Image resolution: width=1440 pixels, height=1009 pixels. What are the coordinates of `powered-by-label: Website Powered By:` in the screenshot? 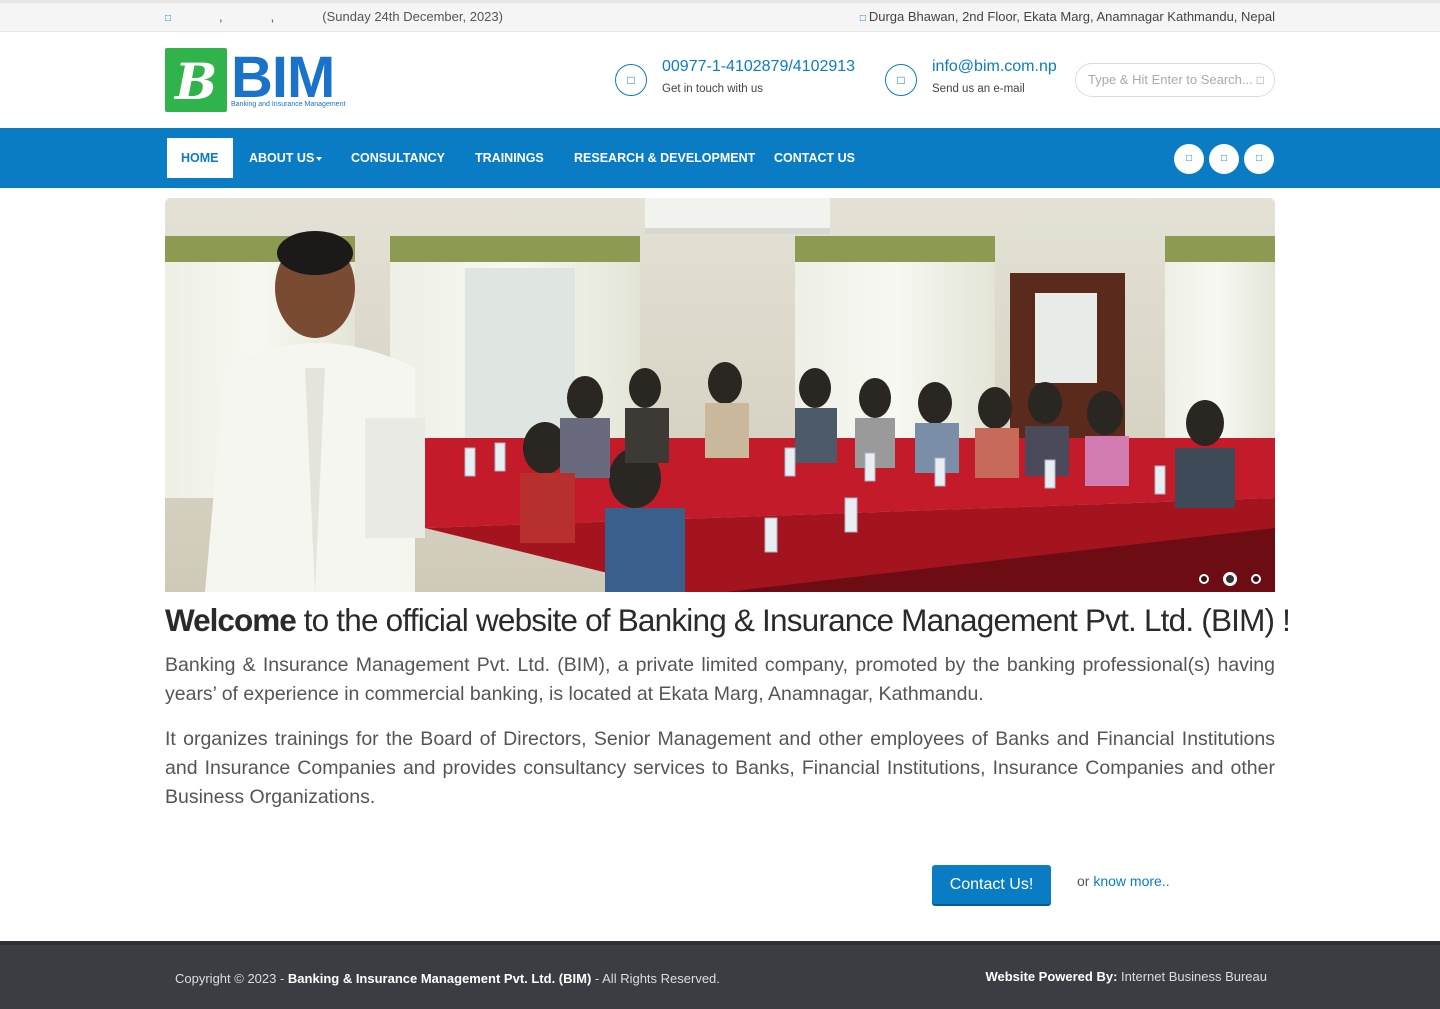 It's located at (1051, 976).